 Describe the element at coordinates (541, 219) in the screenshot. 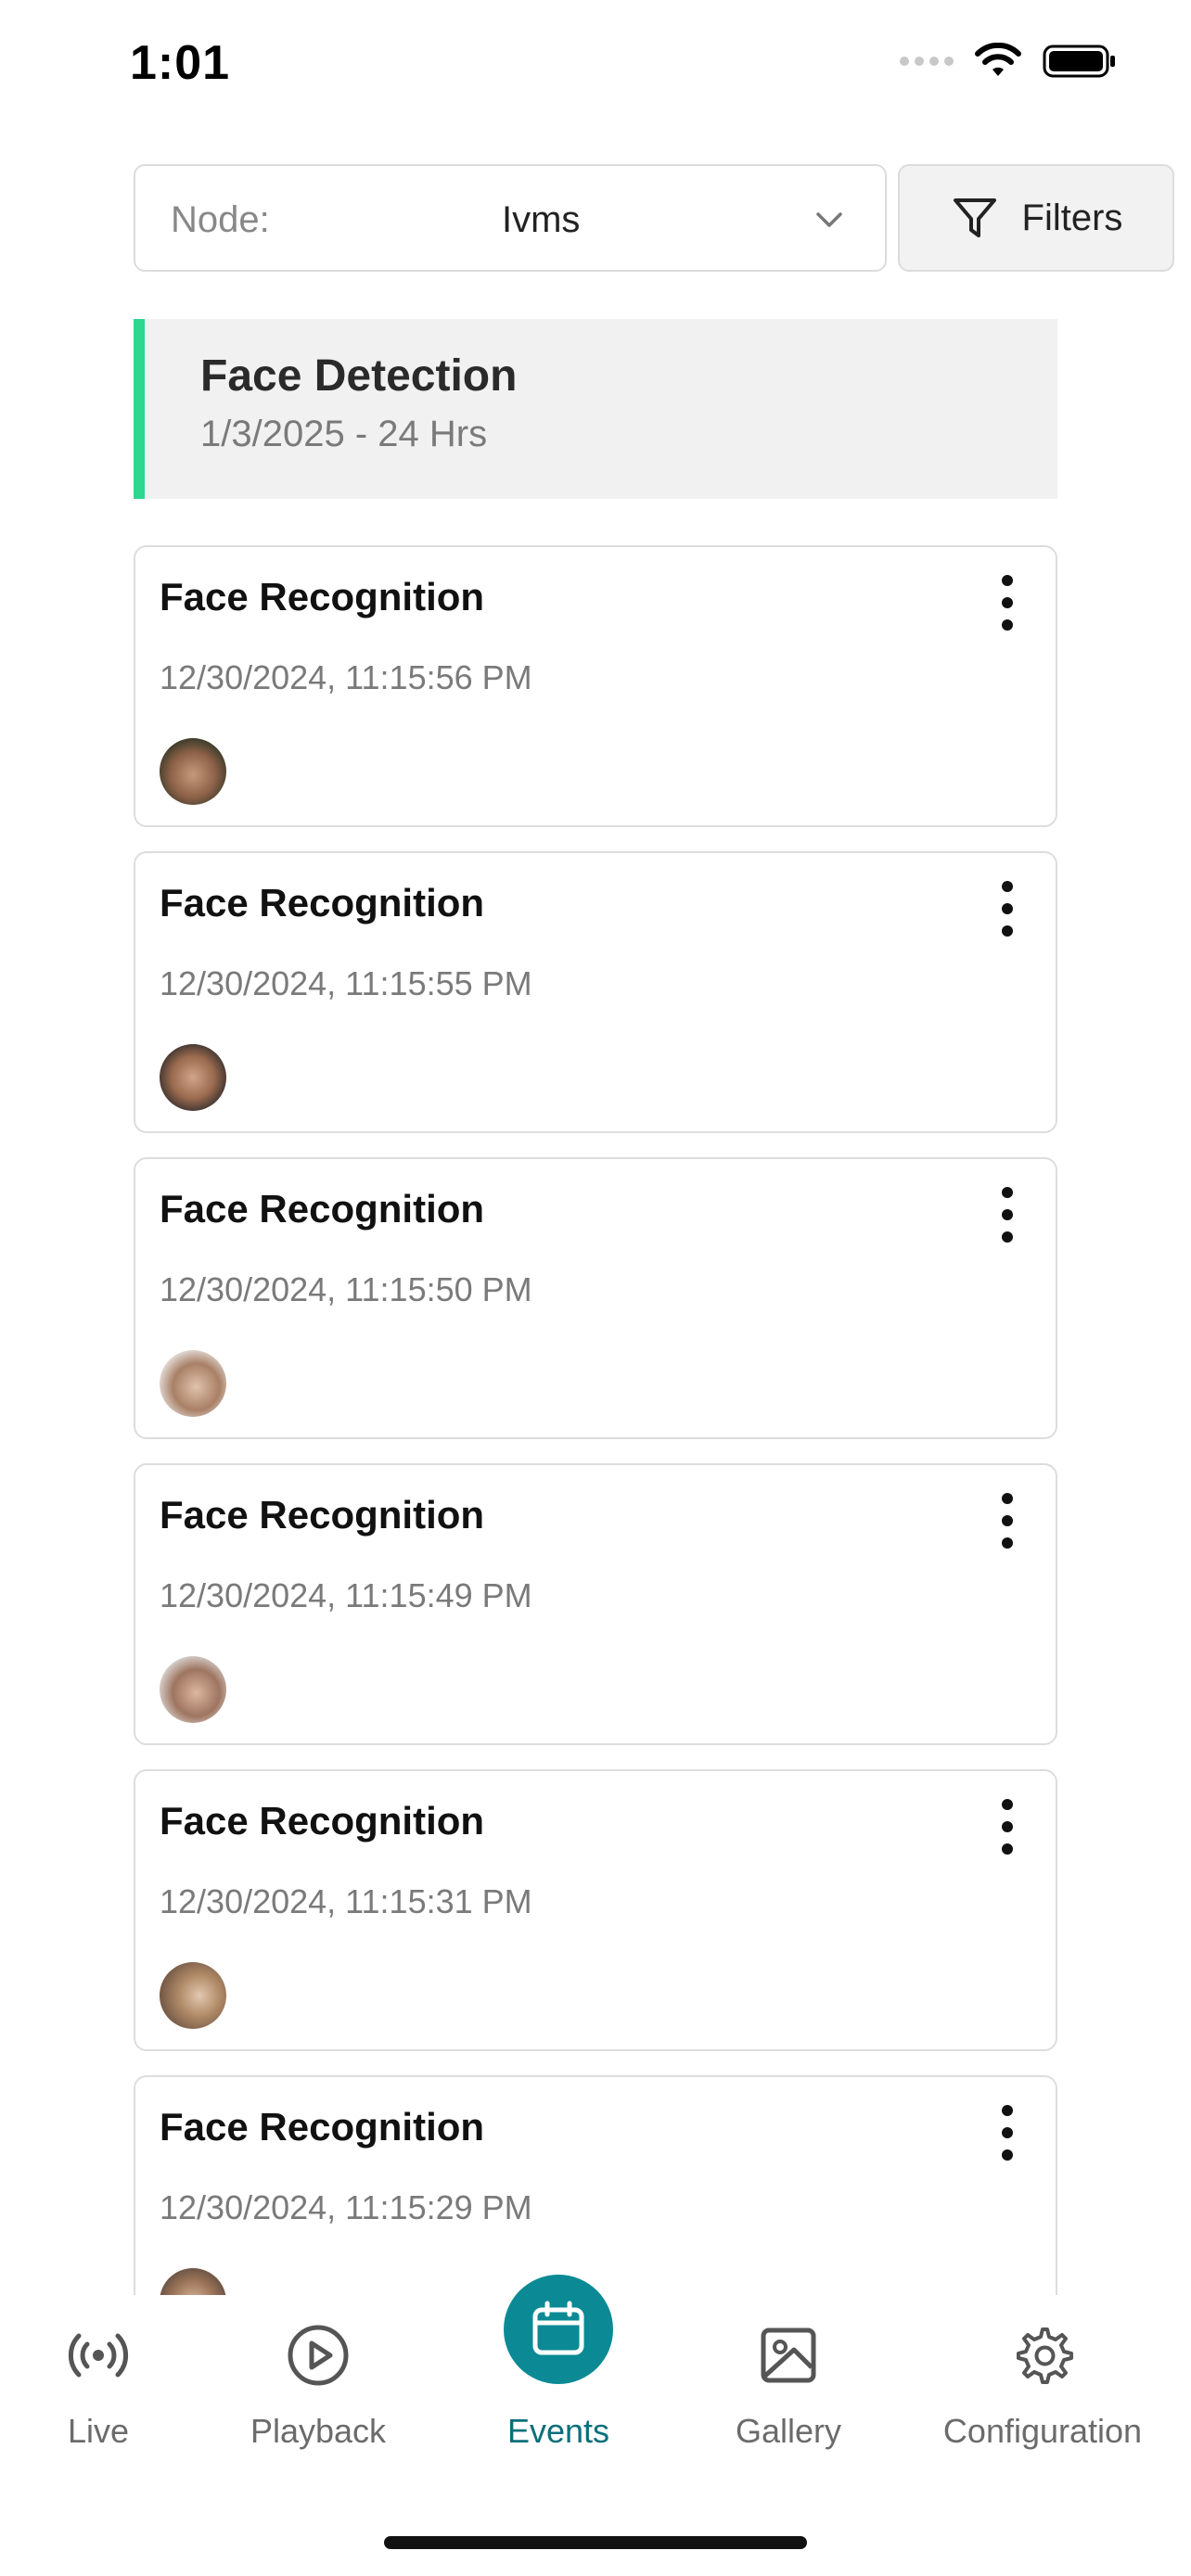

I see `node-value: Ivms` at that location.